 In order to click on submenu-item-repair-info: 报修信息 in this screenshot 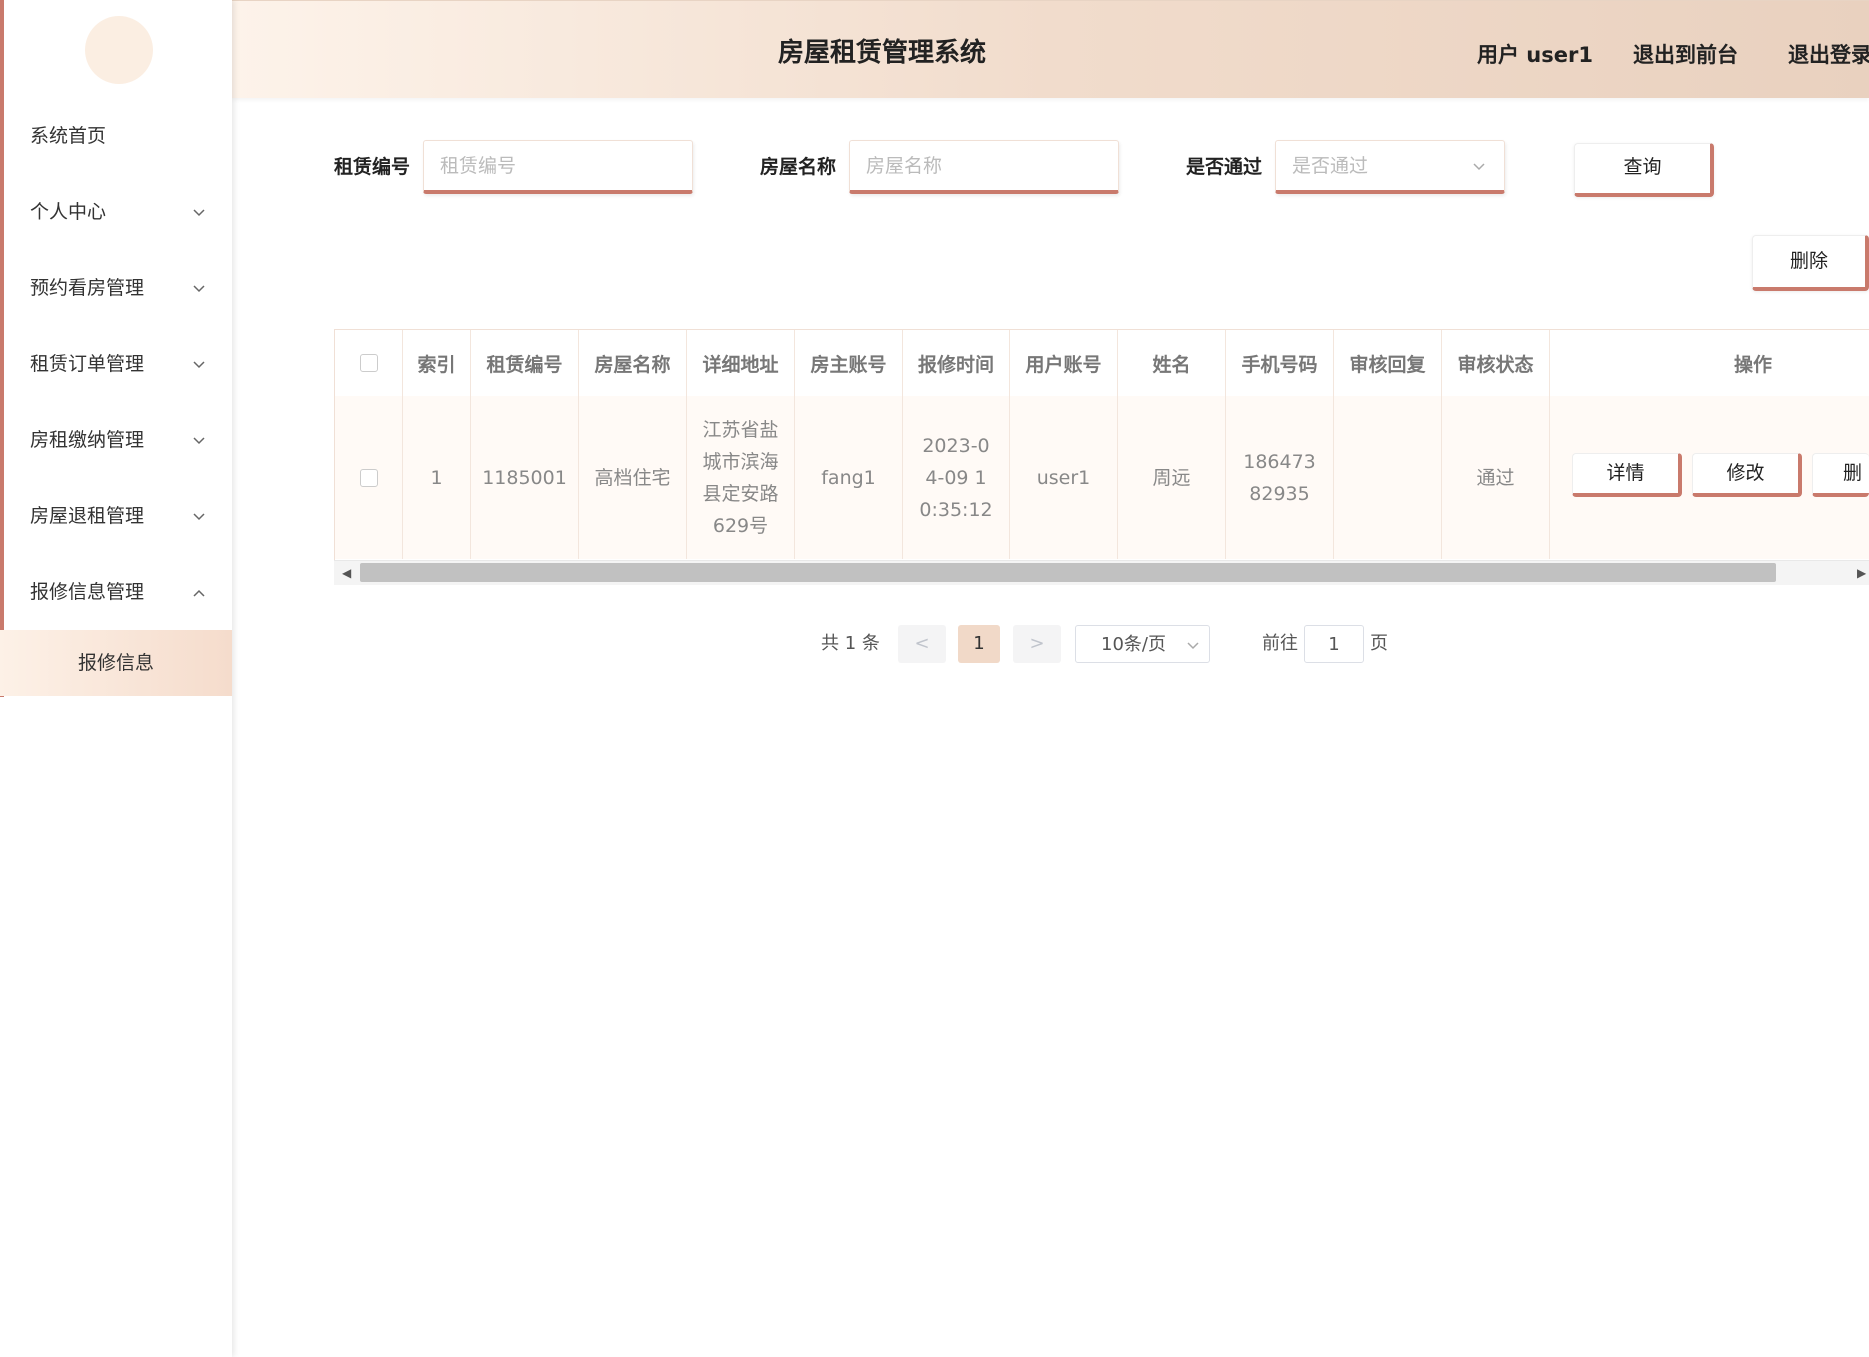, I will do `click(116, 663)`.